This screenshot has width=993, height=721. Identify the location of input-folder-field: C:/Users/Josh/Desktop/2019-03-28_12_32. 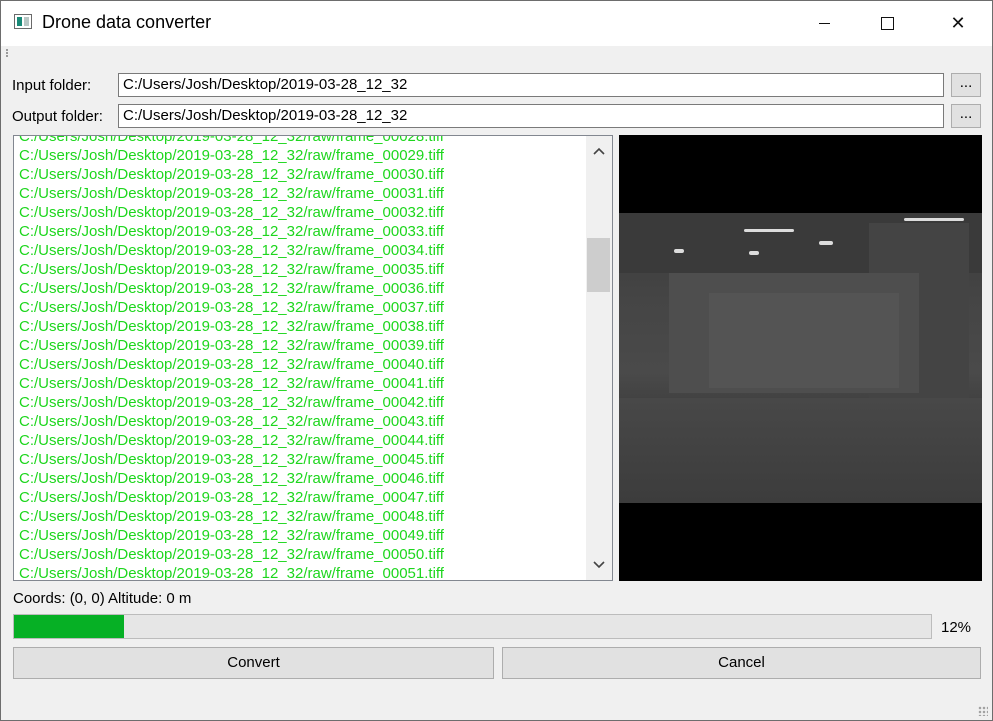
(531, 85).